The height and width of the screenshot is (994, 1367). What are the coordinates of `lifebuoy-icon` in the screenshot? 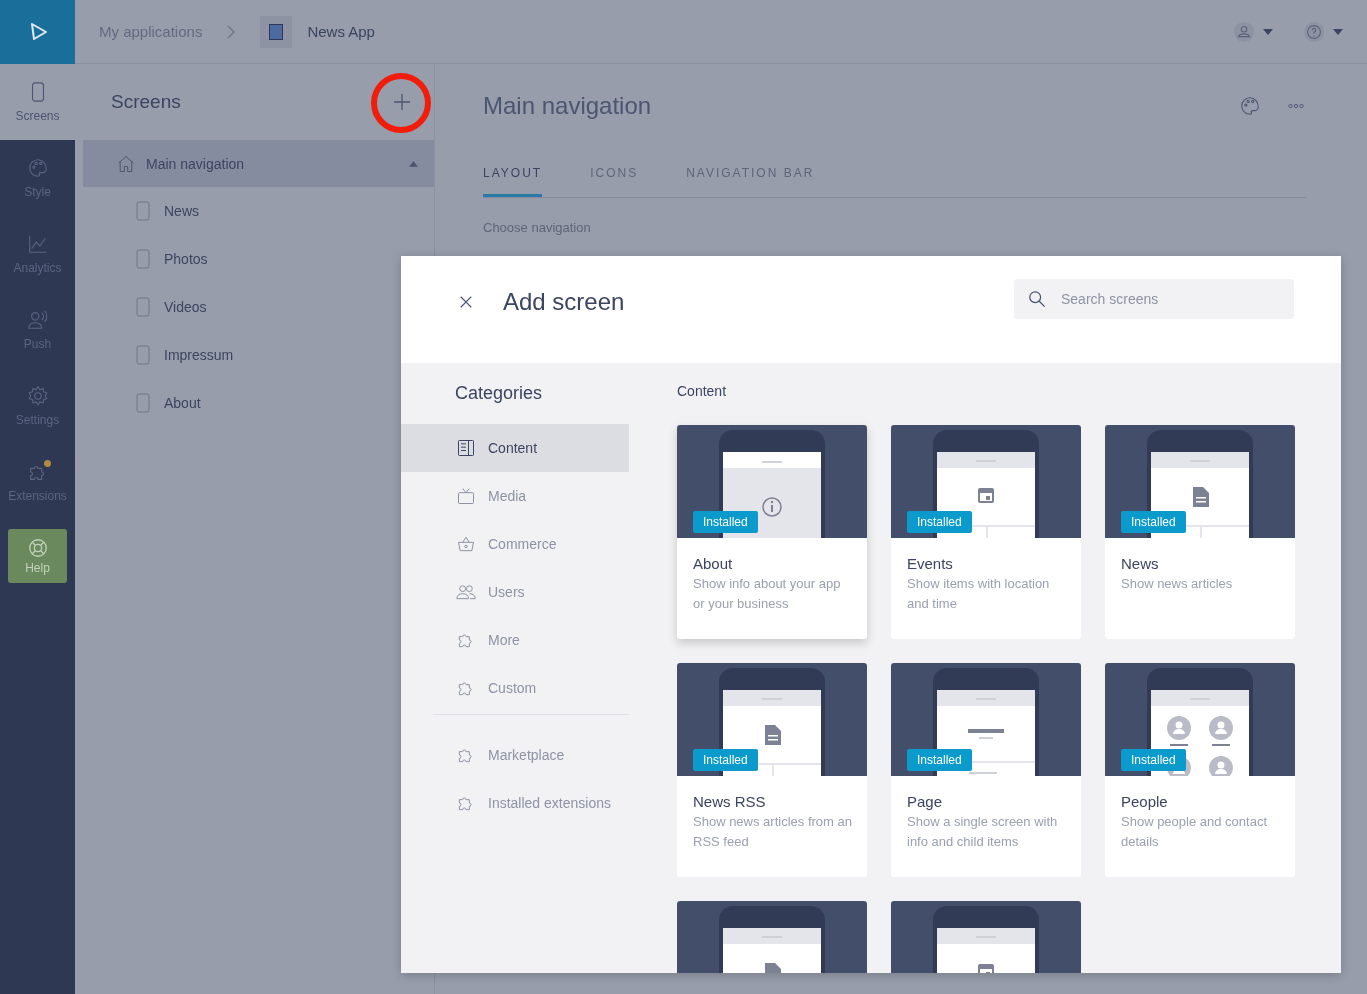 It's located at (37, 548).